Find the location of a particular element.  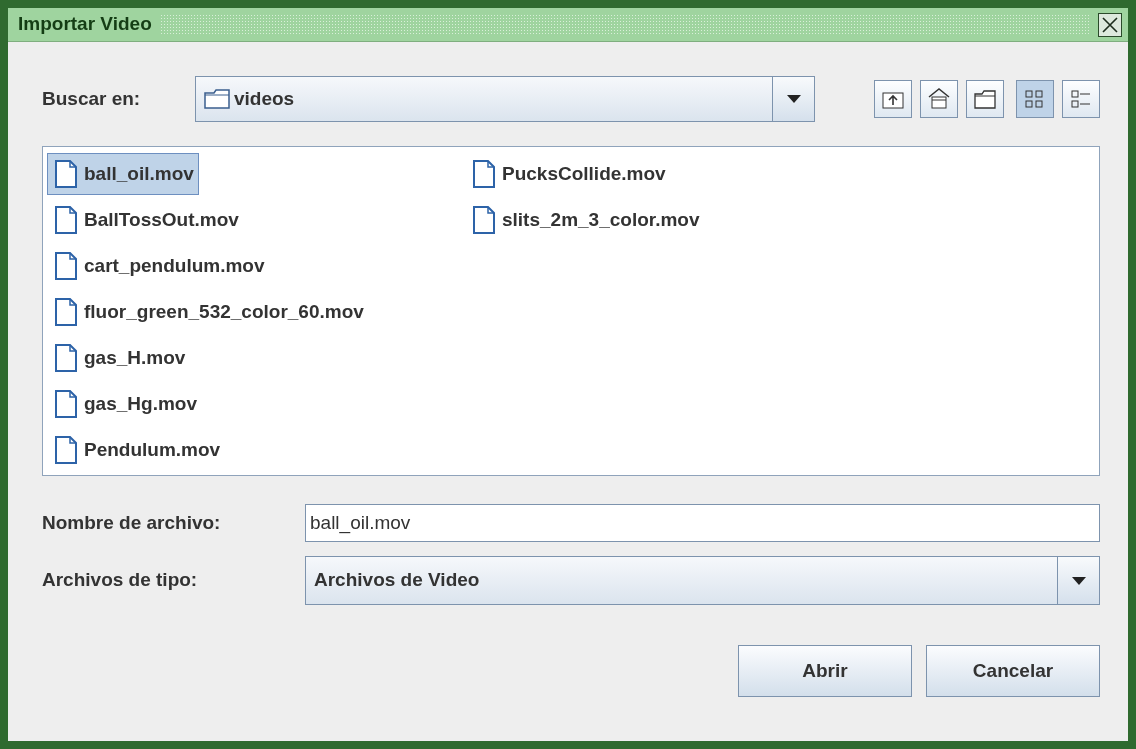

file-item: cart_pendulum.mov is located at coordinates (158, 266).